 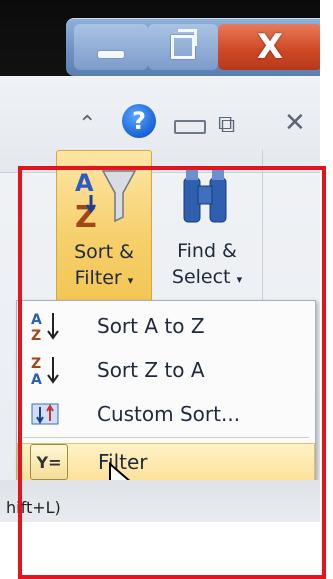 I want to click on menu-separator, so click(x=166, y=437).